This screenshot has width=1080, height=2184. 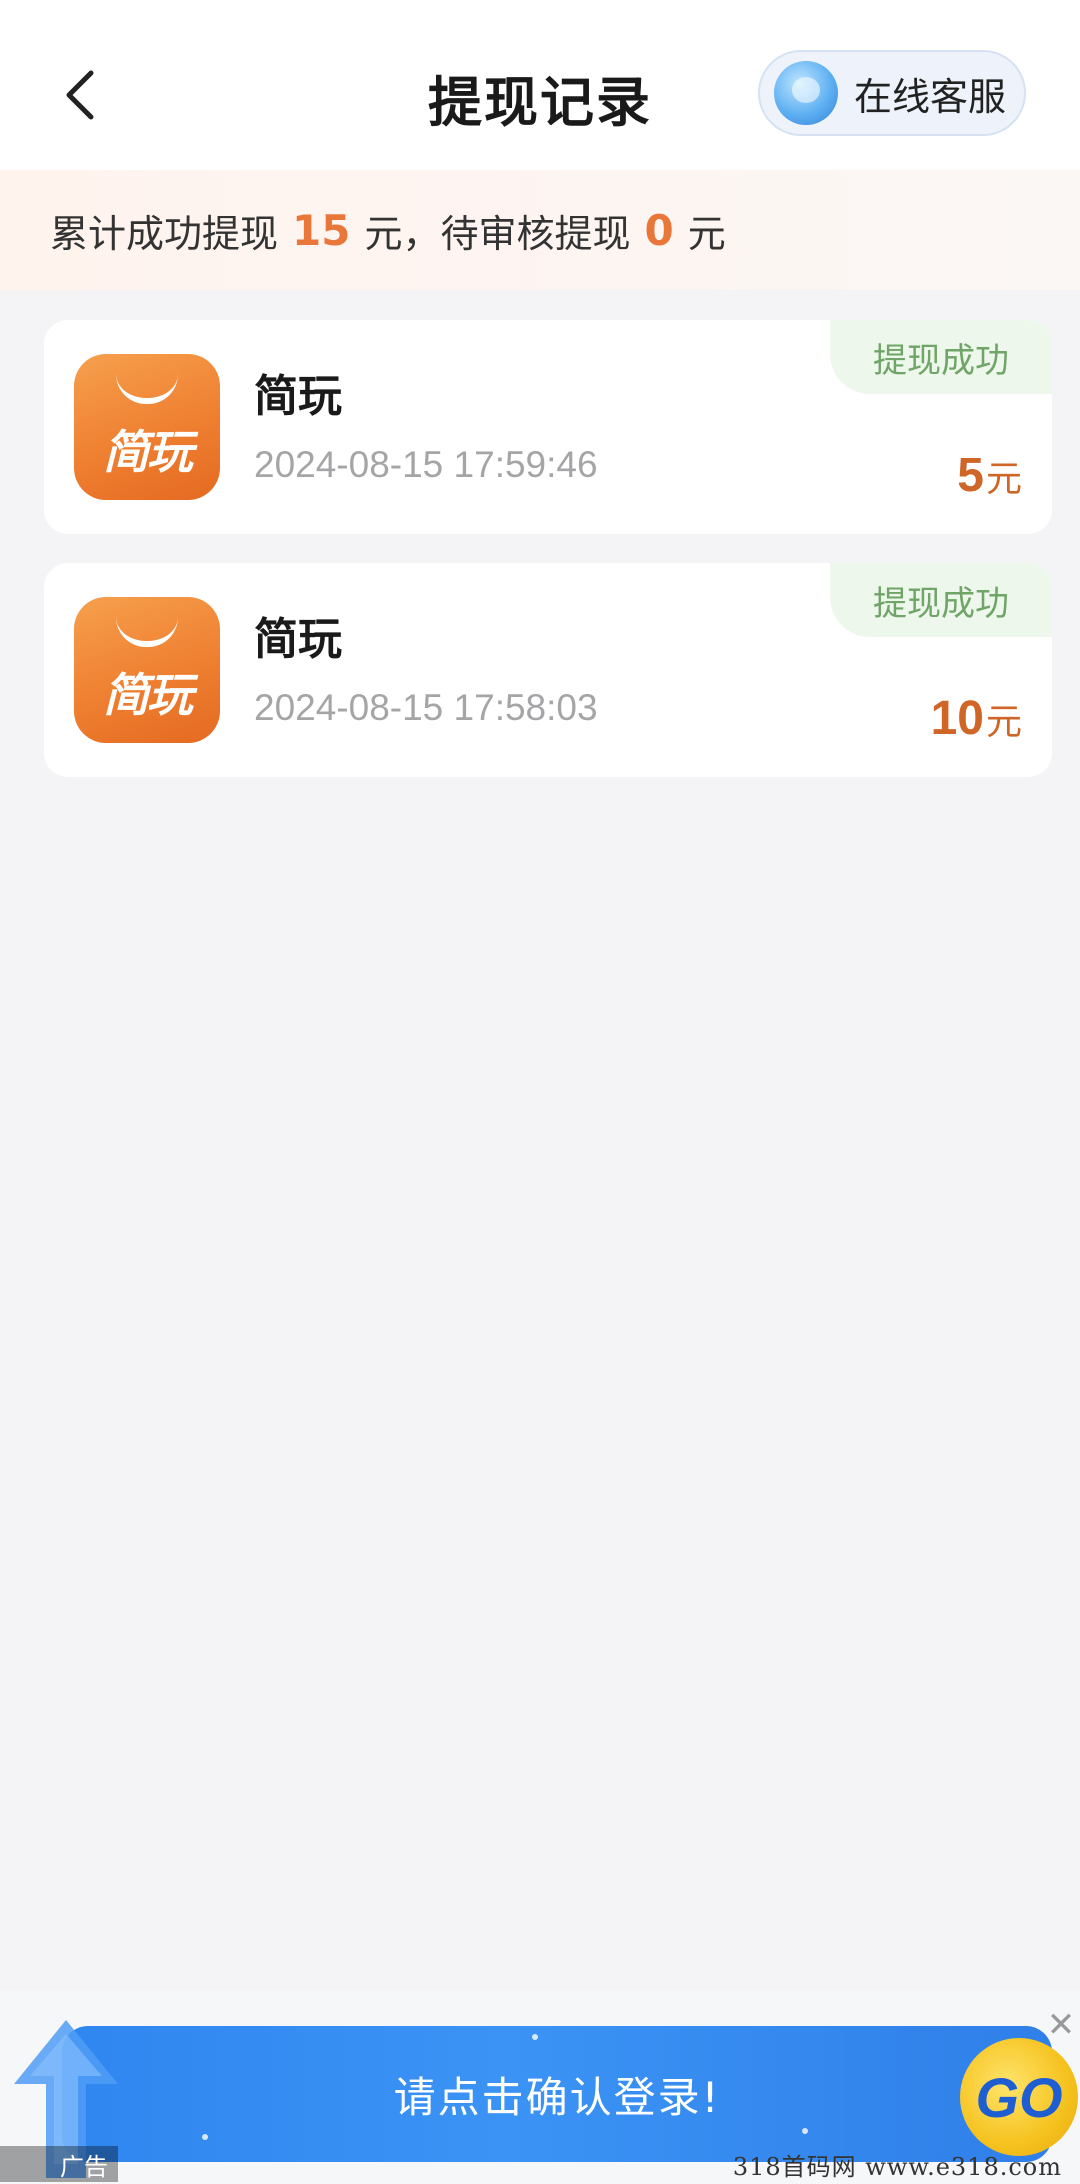 I want to click on top-bar: 提现记录 在线客服, so click(x=540, y=85).